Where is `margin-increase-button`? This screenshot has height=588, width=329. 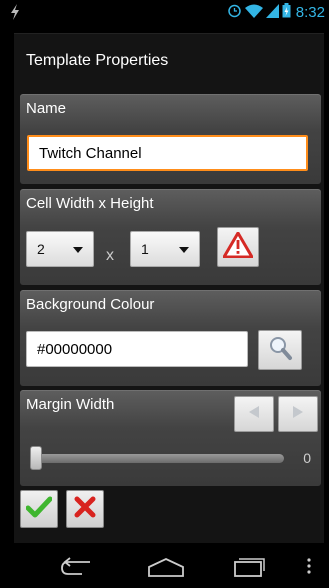 margin-increase-button is located at coordinates (298, 414).